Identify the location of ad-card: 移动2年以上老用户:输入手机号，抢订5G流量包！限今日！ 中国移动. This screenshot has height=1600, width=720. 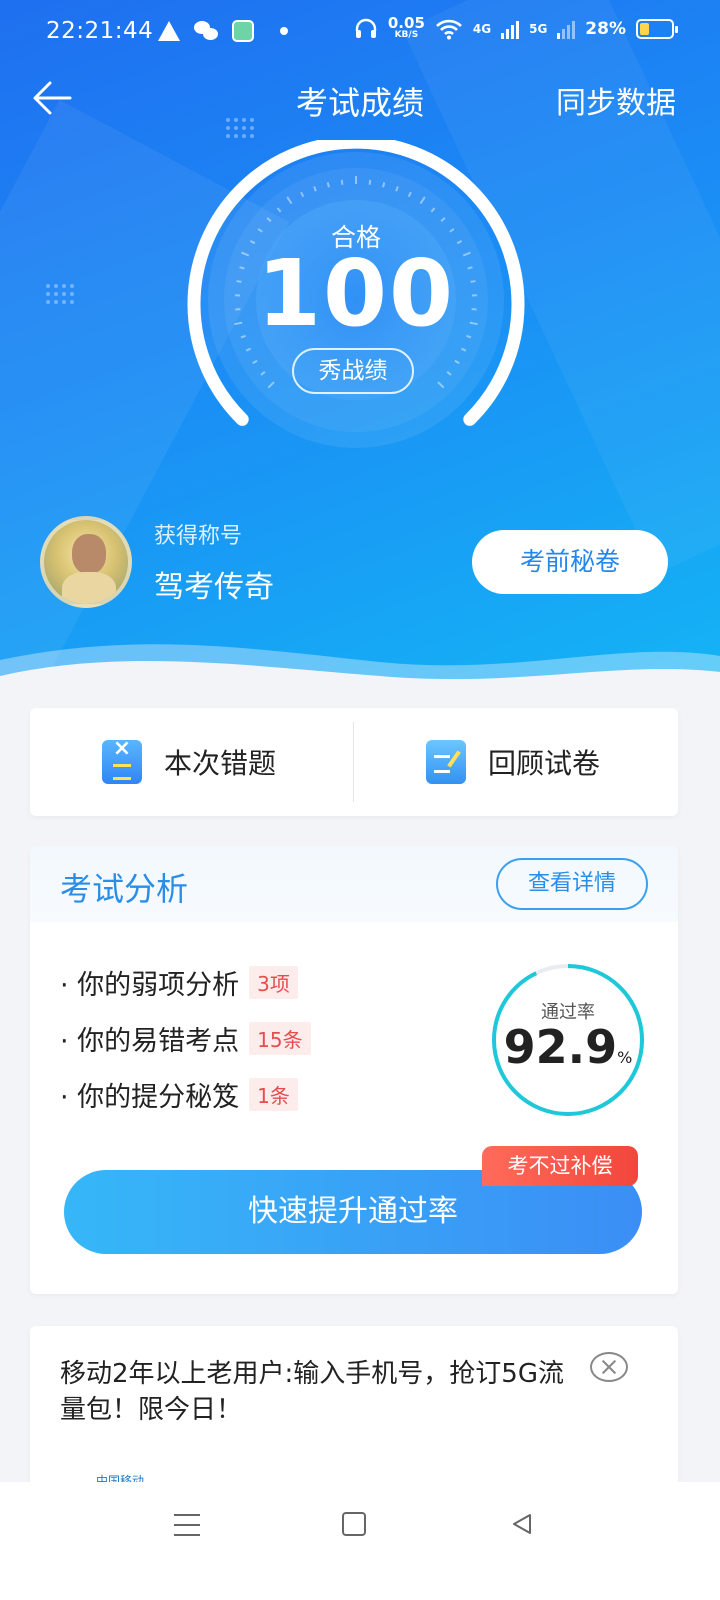
(354, 1407).